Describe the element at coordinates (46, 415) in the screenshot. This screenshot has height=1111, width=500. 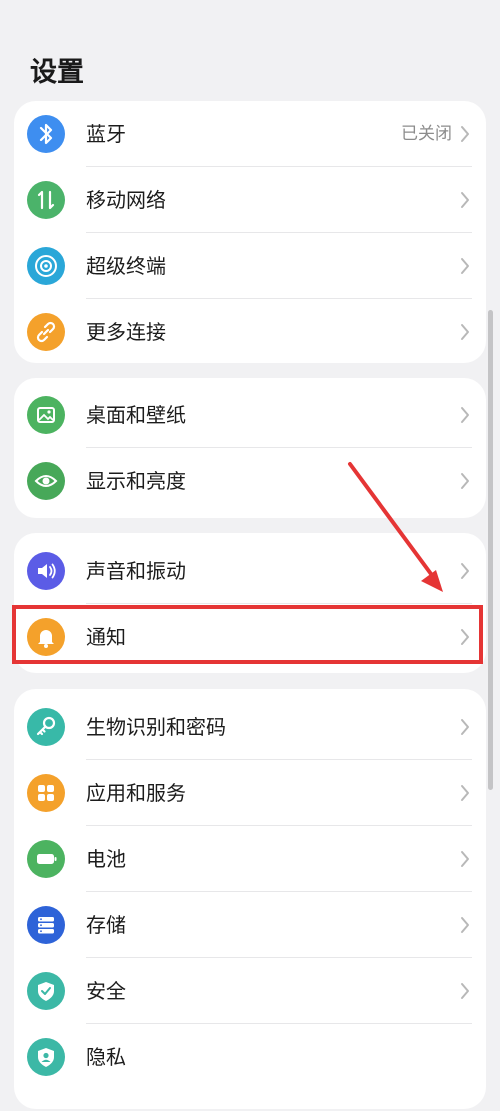
I see `wallpaper-icon` at that location.